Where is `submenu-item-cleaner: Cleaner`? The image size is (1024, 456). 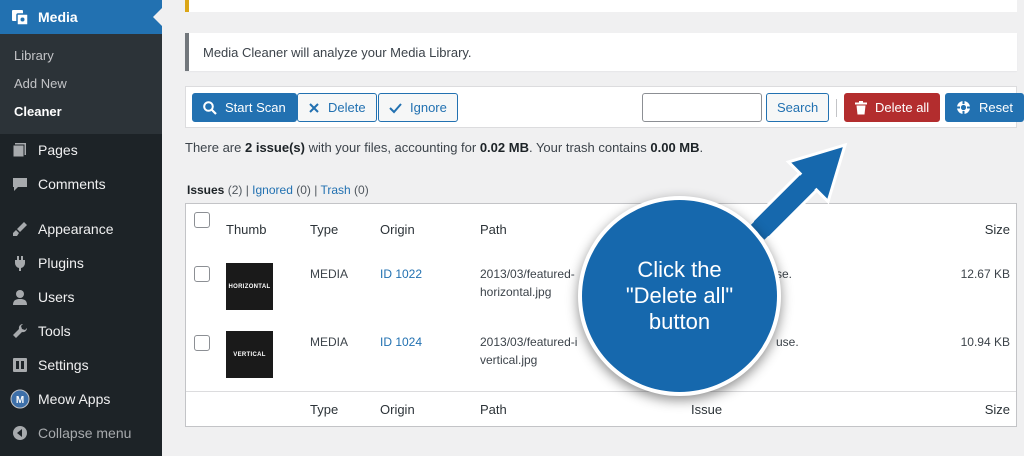 submenu-item-cleaner: Cleaner is located at coordinates (38, 111).